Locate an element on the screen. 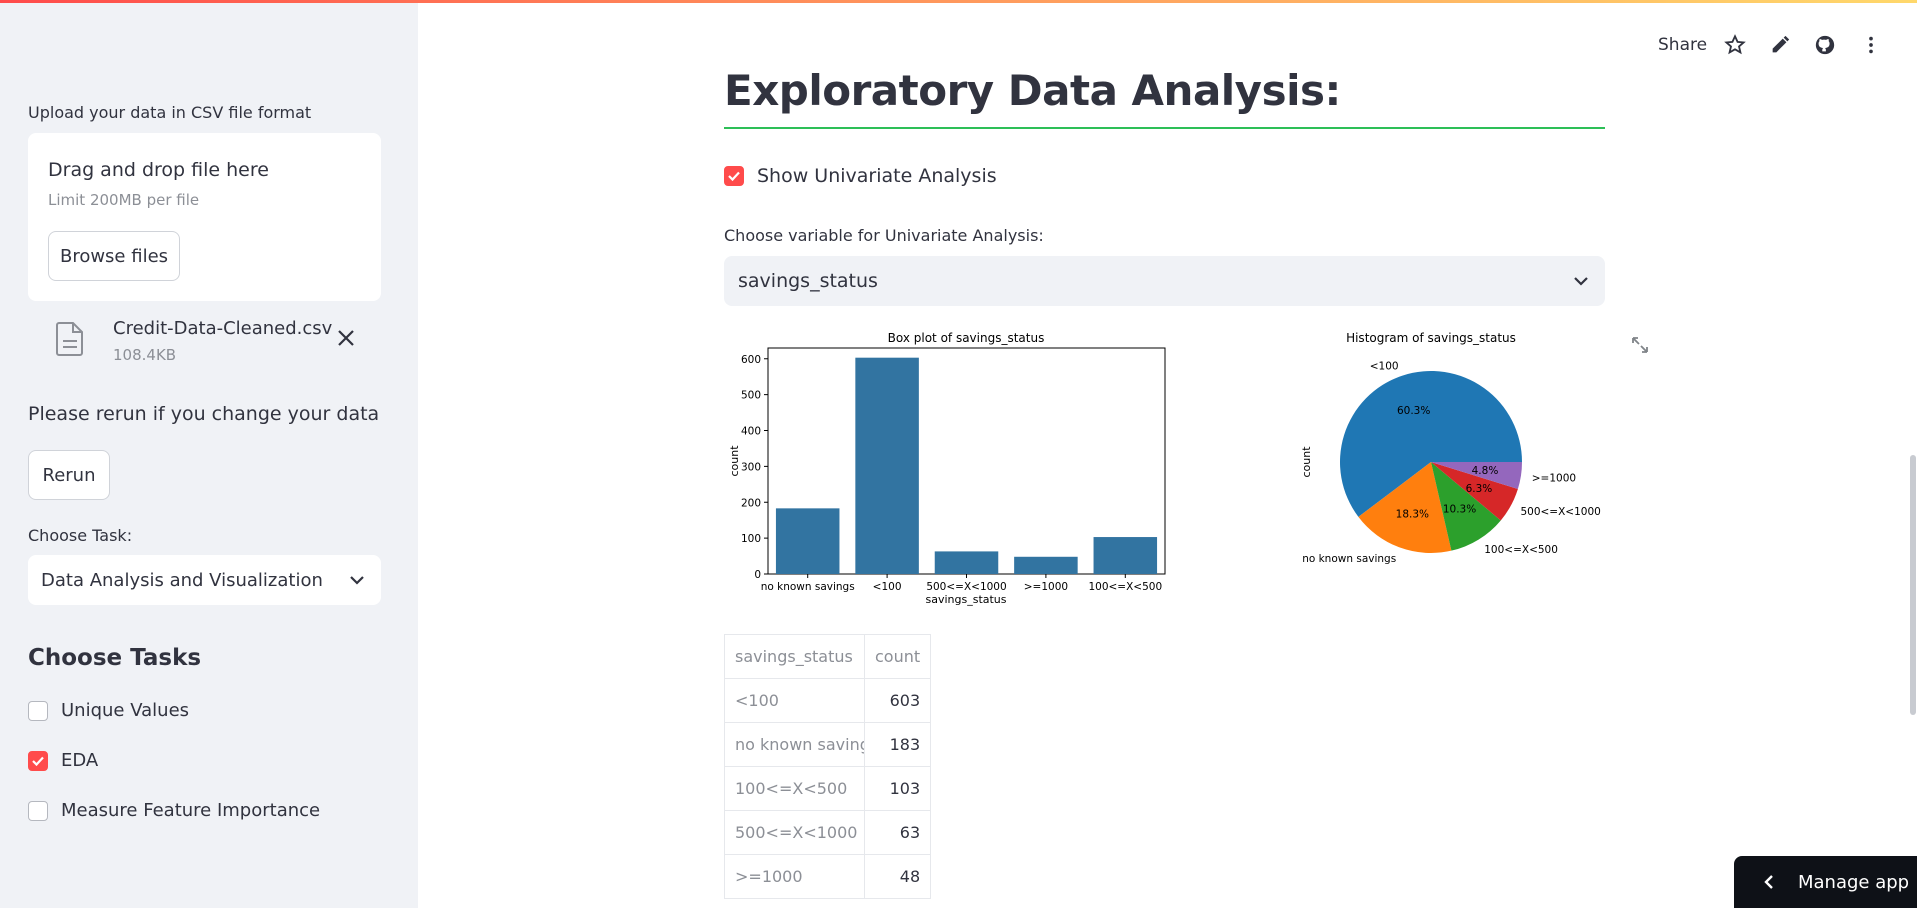  y-tick-label: 300 is located at coordinates (751, 467).